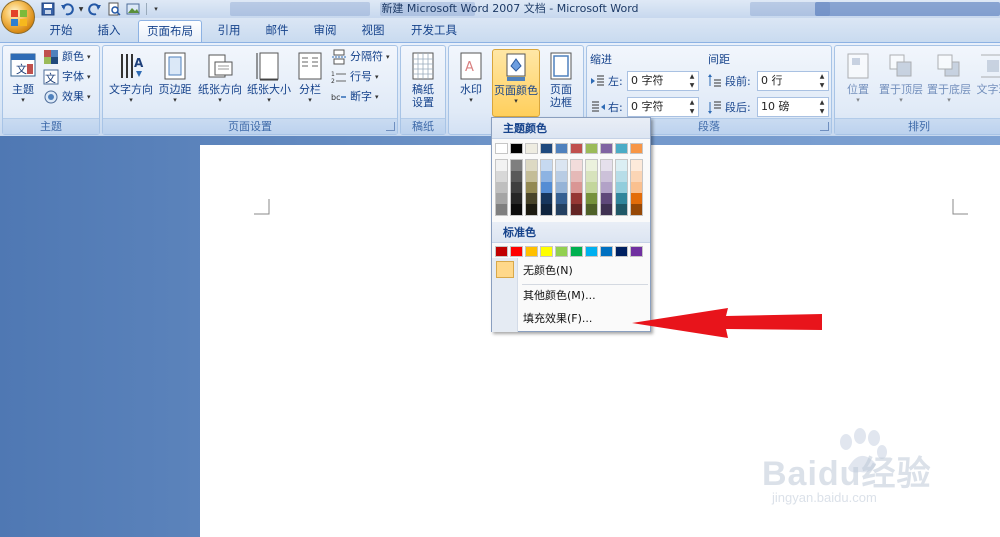  I want to click on indent-left-input: 0 字符 ▲ ▼, so click(663, 81).